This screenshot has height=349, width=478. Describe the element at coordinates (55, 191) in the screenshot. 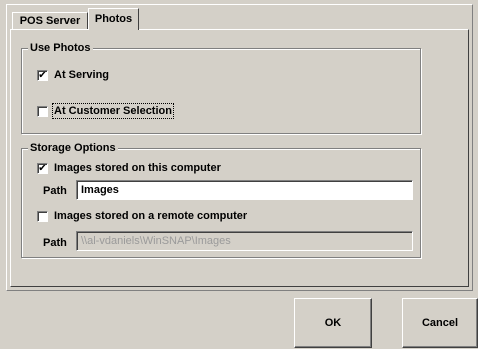

I see `local-path-label: Path` at that location.